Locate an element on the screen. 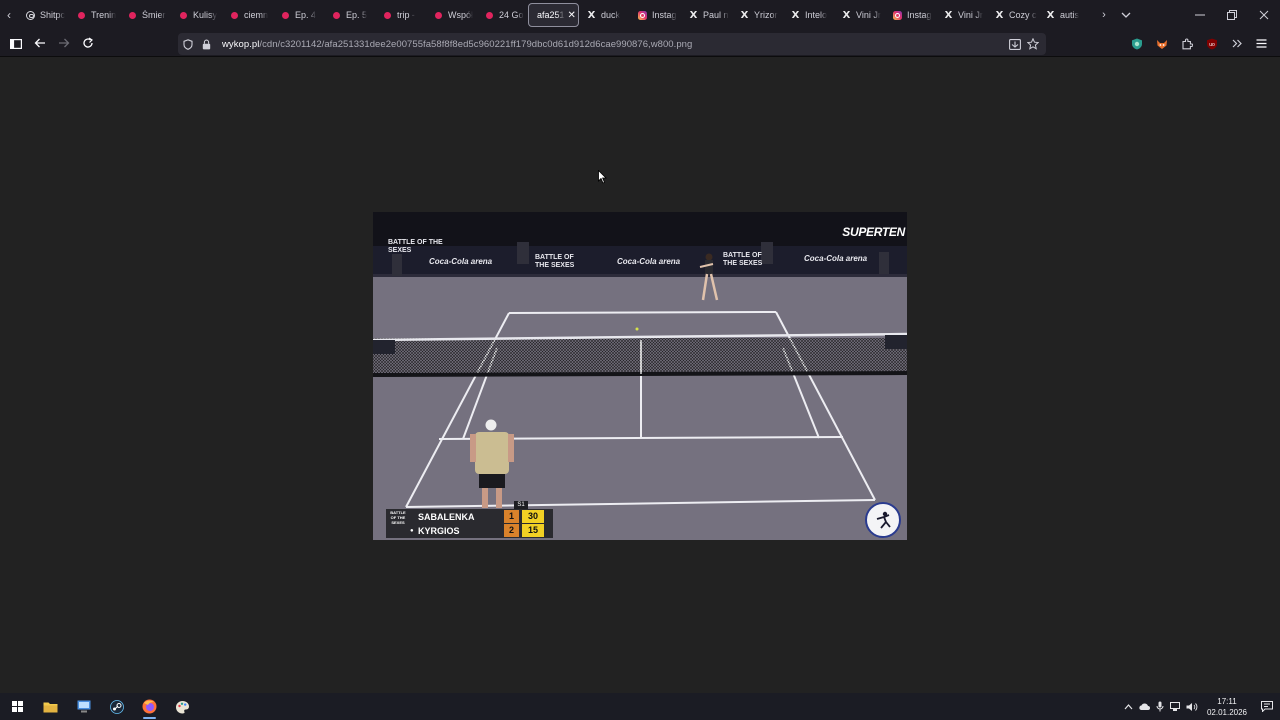  close-window-button is located at coordinates (1264, 15).